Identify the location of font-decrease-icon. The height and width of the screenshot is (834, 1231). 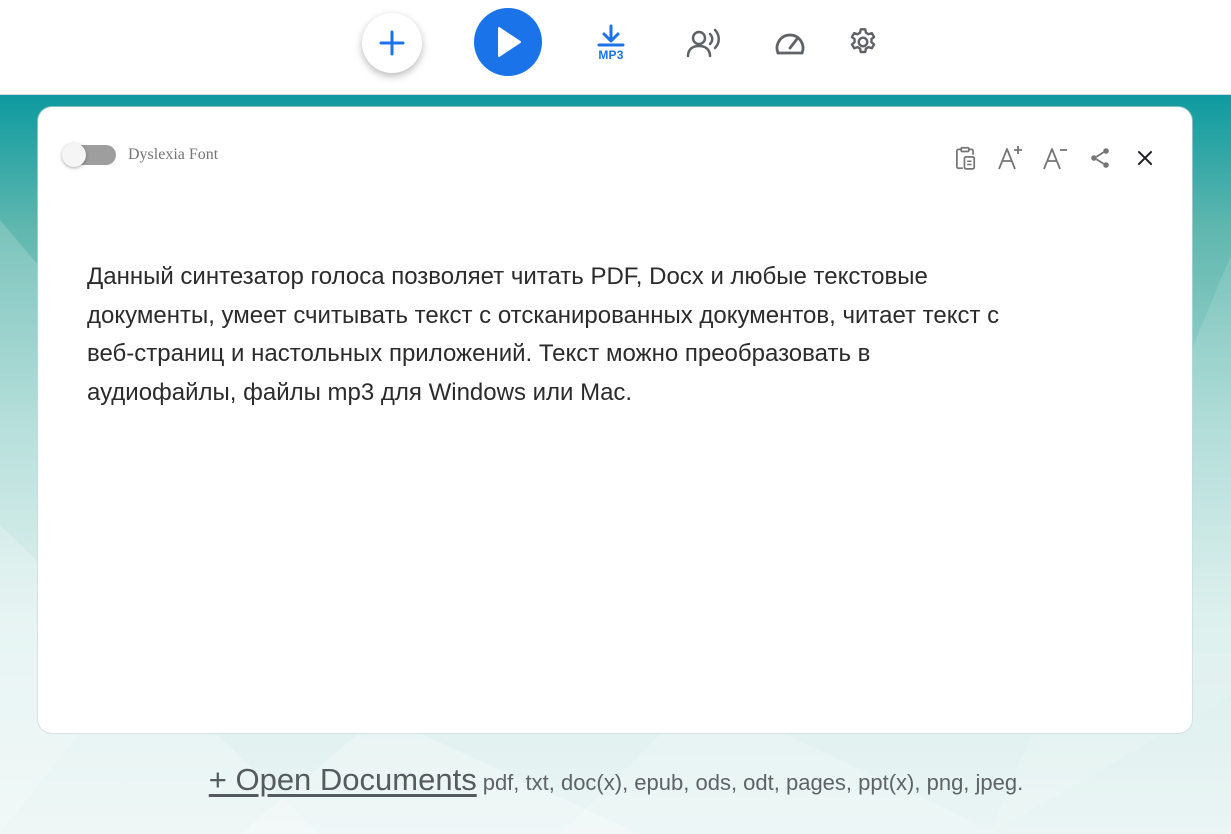
(1055, 159).